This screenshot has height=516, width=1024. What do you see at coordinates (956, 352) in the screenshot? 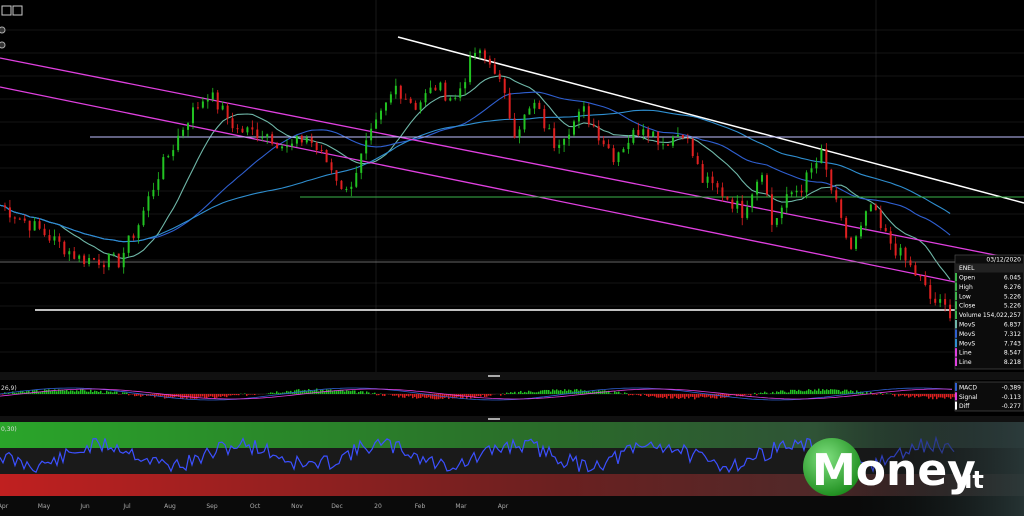
I see `info-row-swatch` at bounding box center [956, 352].